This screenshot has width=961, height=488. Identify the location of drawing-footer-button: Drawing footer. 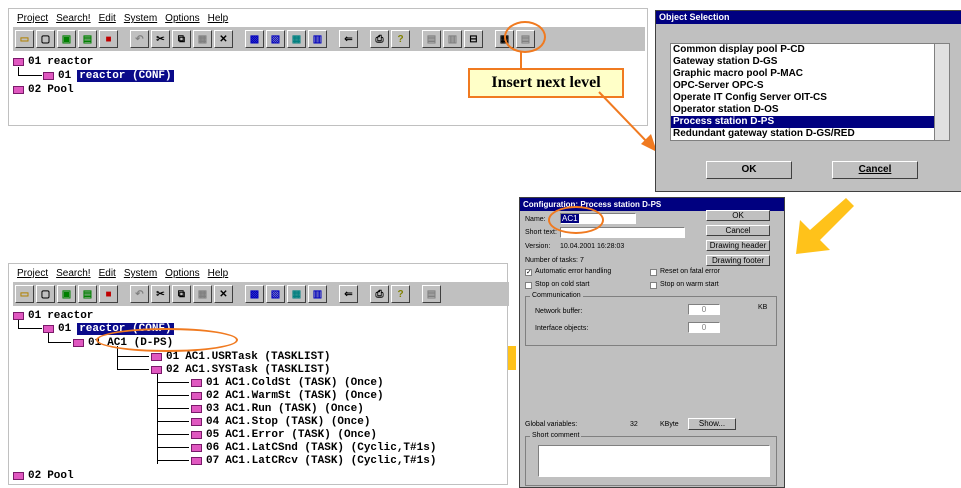
(738, 260).